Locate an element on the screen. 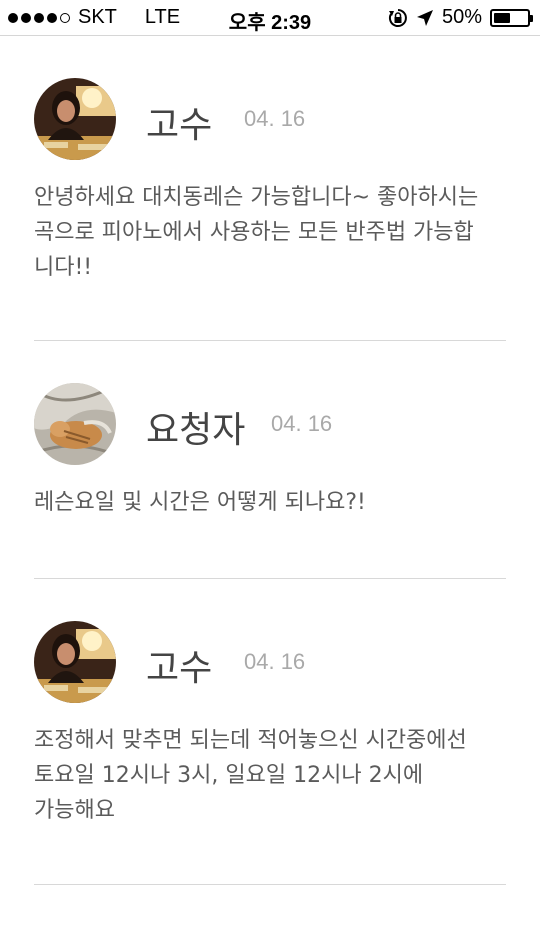  message-text: 레슨요일 및 시간은 어떻게 되나요?! is located at coordinates (200, 502).